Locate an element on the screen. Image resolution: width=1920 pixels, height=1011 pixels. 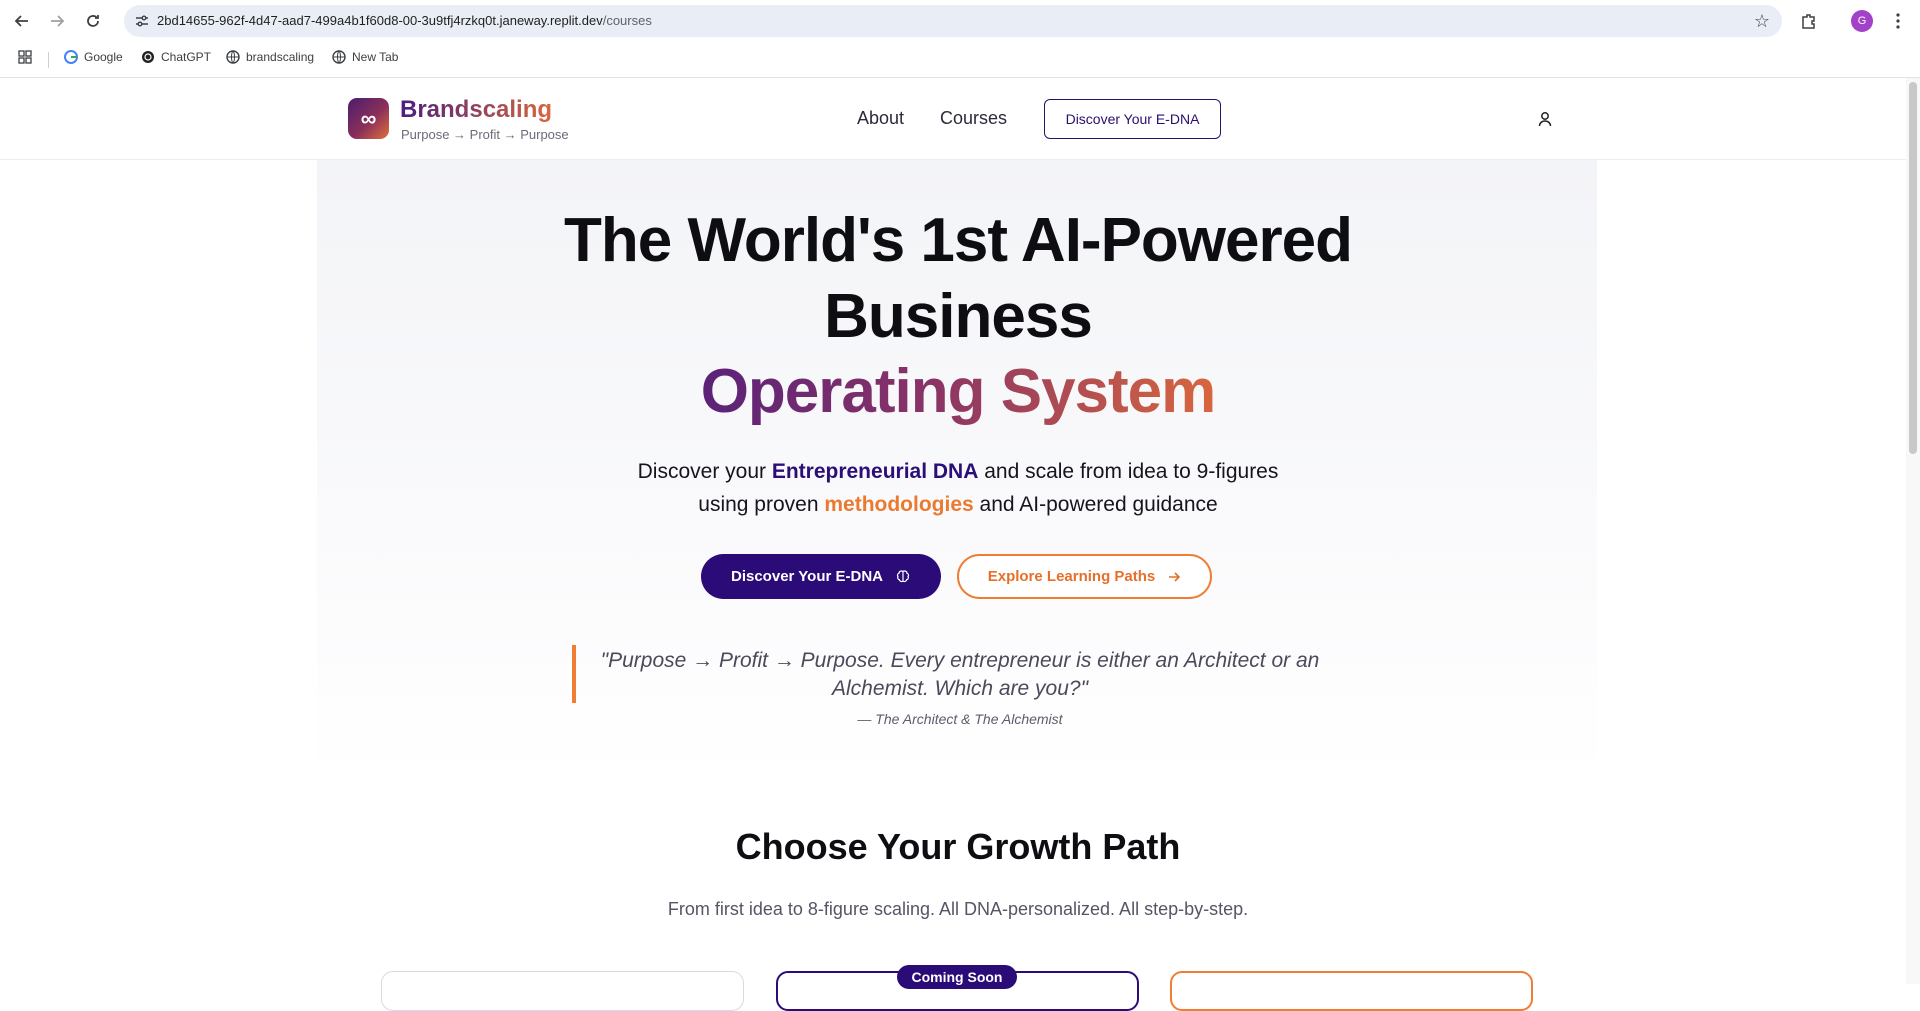
coming-soon-badge: Coming Soon is located at coordinates (957, 977).